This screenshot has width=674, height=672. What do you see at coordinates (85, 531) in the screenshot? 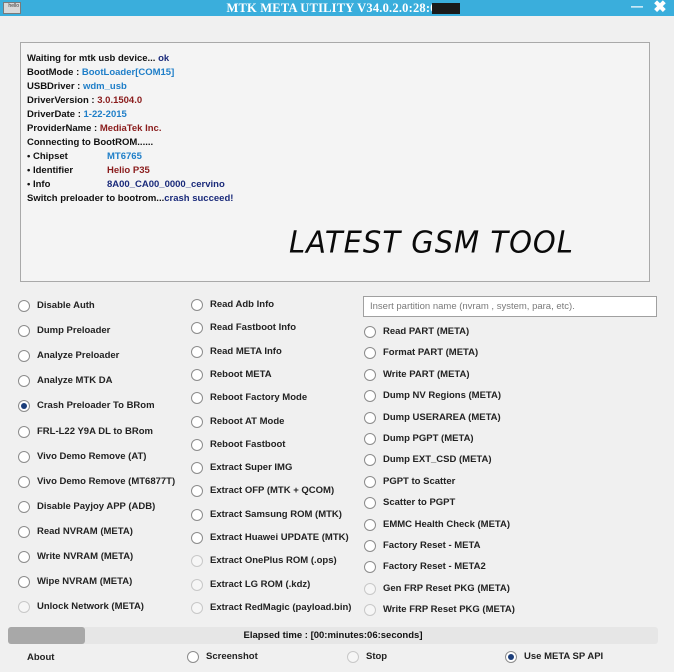
I see `option-label: Read NVRAM (META)` at bounding box center [85, 531].